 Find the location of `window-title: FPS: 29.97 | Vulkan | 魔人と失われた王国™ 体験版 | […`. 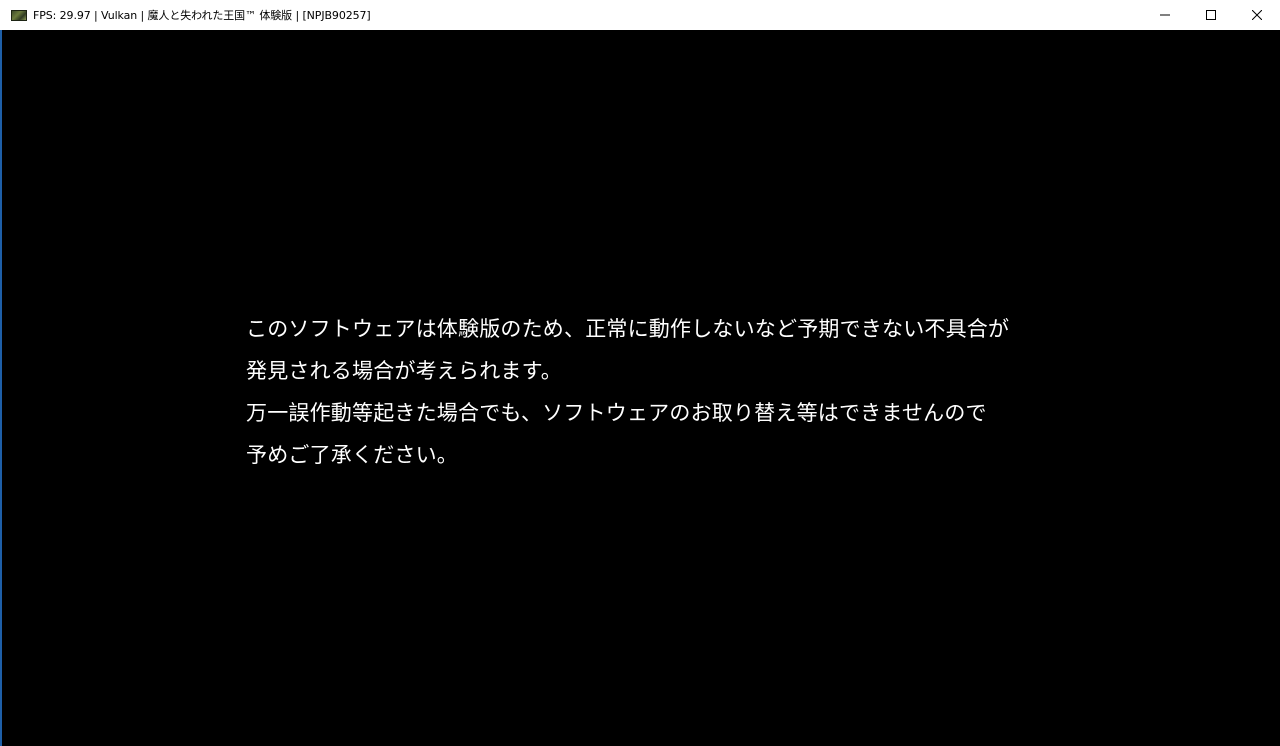

window-title: FPS: 29.97 | Vulkan | 魔人と失われた王国™ 体験版 | [… is located at coordinates (202, 15).